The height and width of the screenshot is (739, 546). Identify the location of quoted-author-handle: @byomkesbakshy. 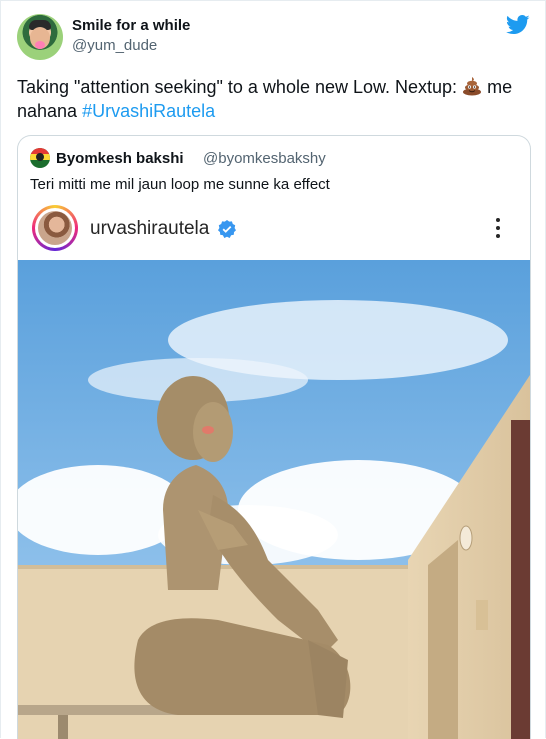
(264, 158).